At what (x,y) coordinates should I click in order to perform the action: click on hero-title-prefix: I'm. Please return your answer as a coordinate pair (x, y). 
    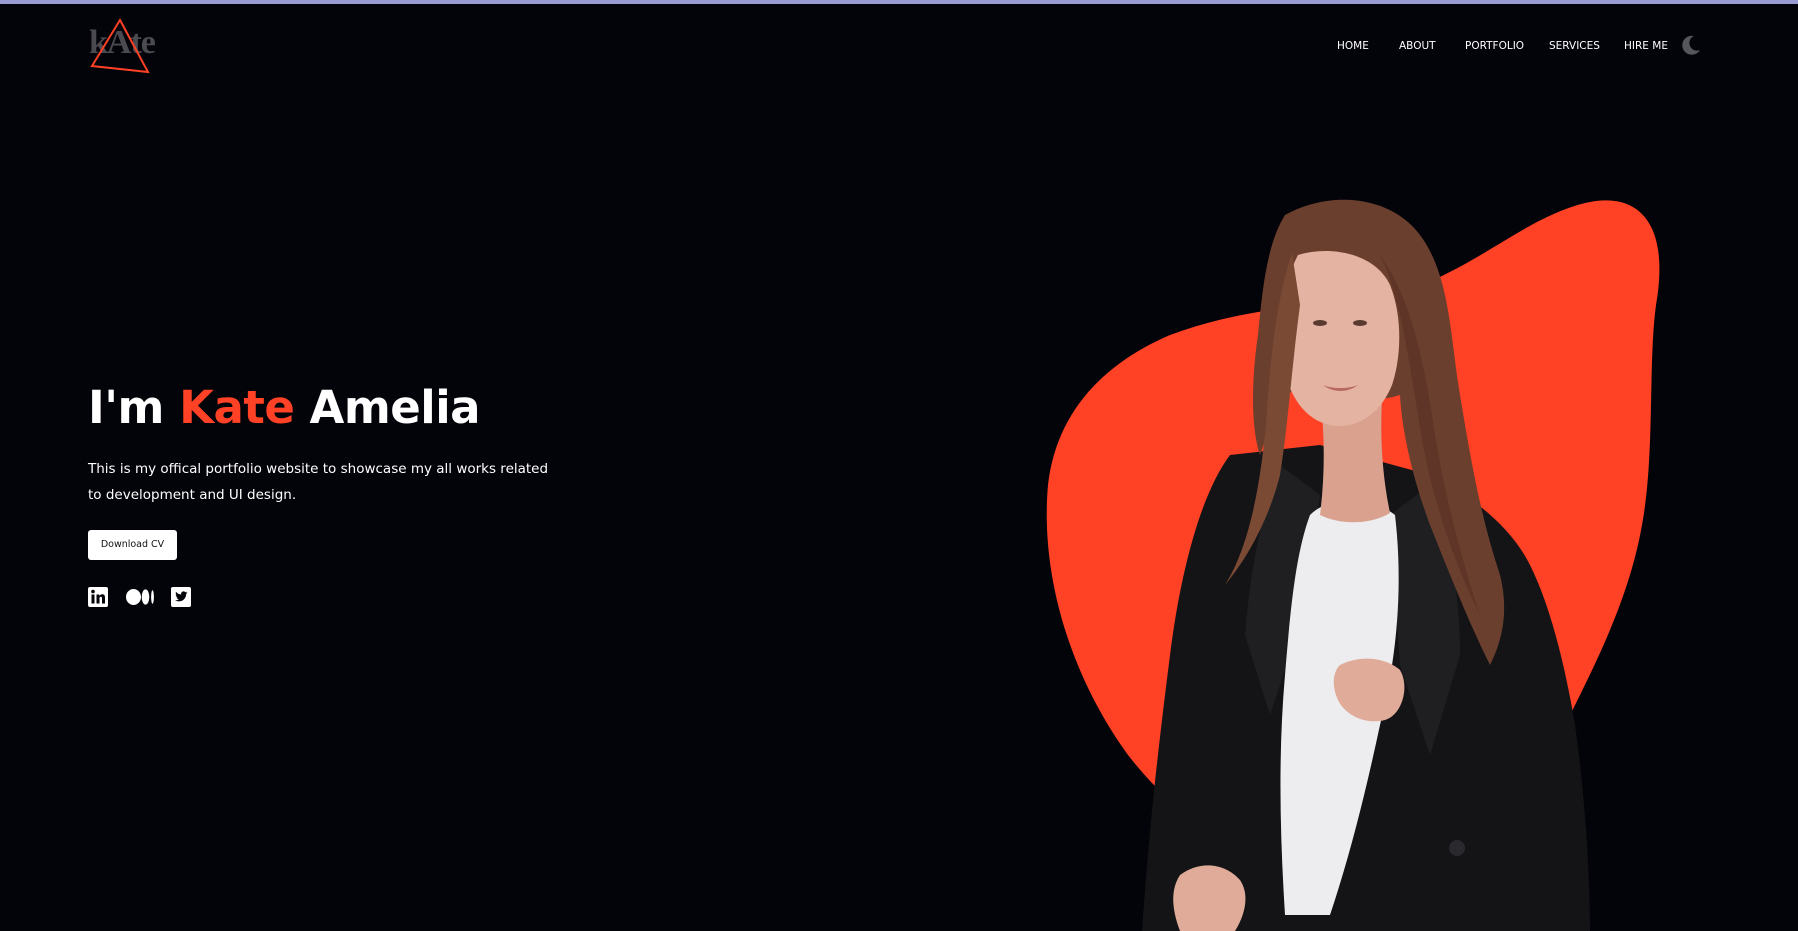
    Looking at the image, I should click on (126, 407).